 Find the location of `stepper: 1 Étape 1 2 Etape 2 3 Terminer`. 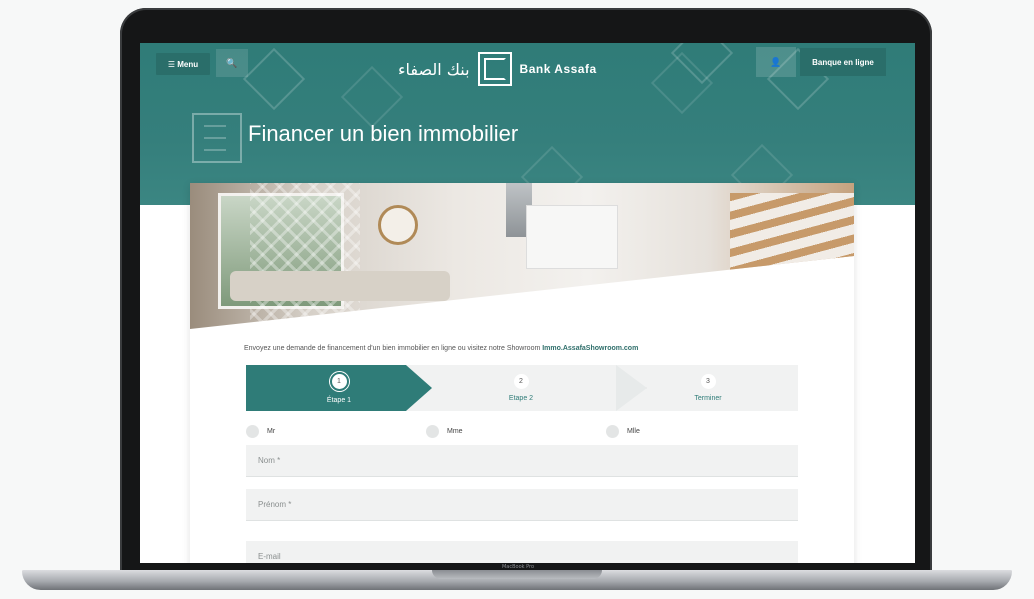

stepper: 1 Étape 1 2 Etape 2 3 Terminer is located at coordinates (522, 388).